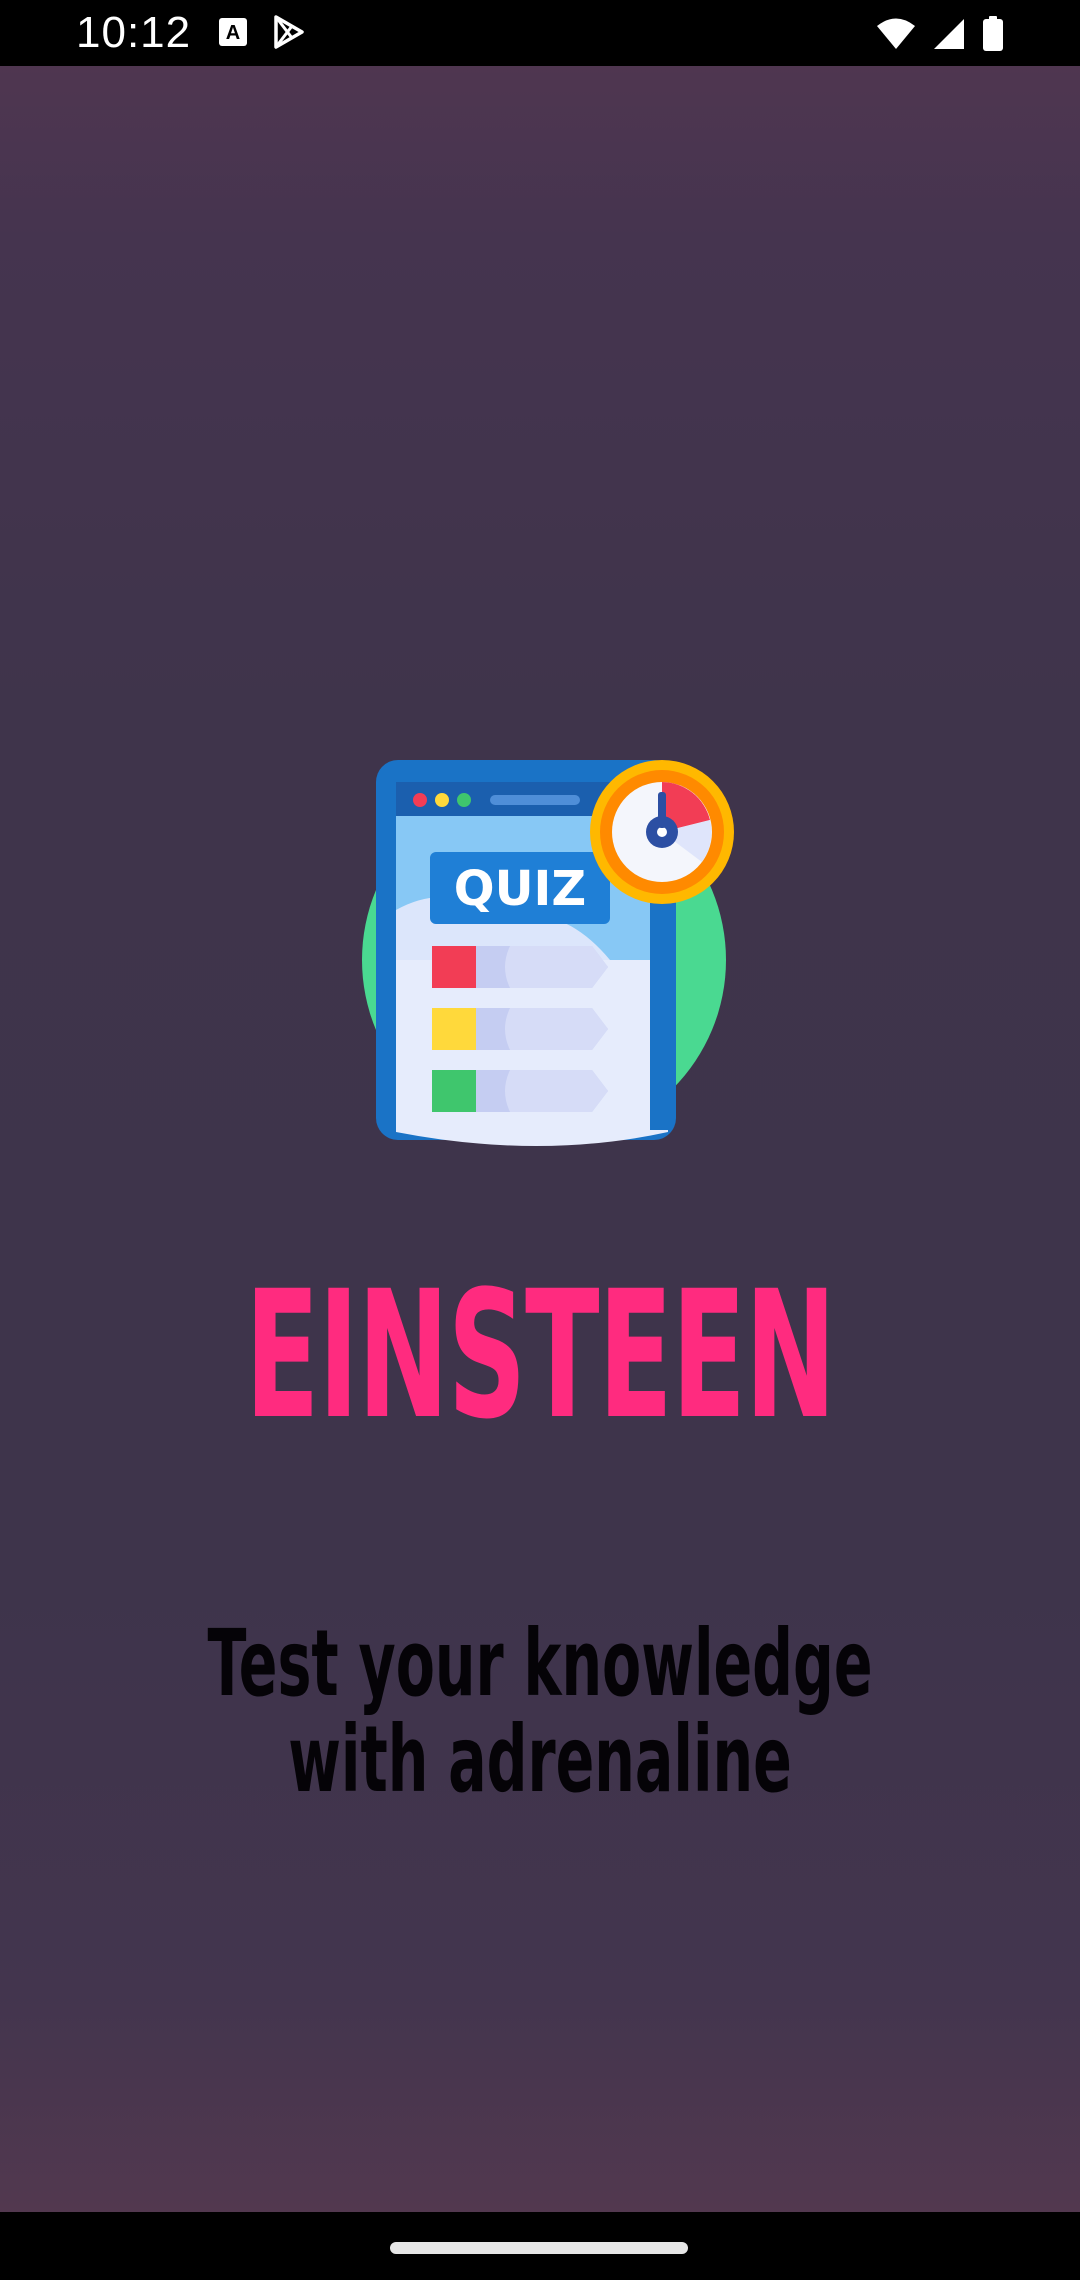 The height and width of the screenshot is (2280, 1080). I want to click on tagline-line-1: Test your knowledge, so click(540, 1663).